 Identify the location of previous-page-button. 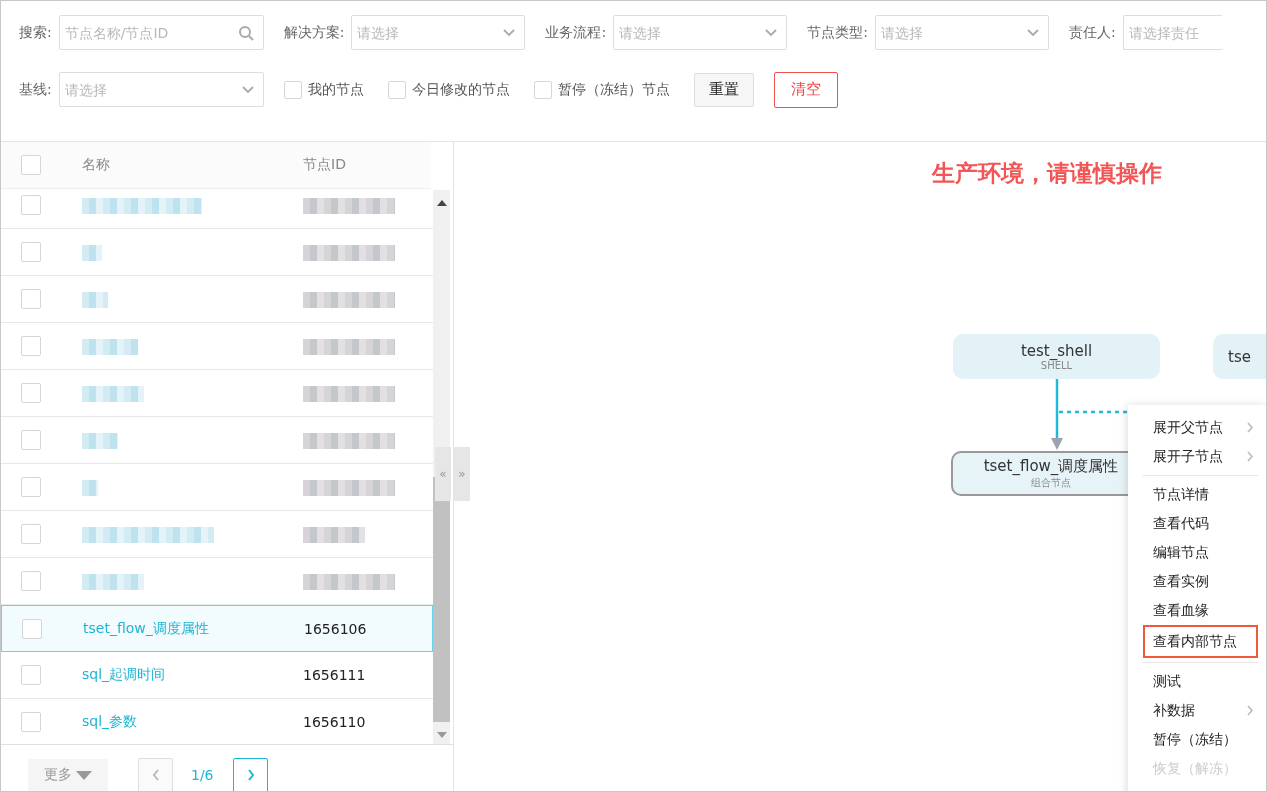
(155, 774).